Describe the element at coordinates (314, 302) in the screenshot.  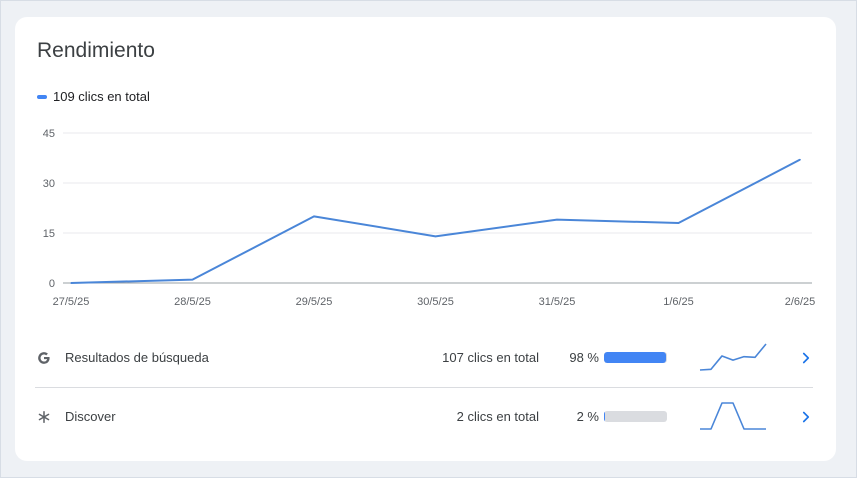
I see `x-tick-label: 29/5/25` at that location.